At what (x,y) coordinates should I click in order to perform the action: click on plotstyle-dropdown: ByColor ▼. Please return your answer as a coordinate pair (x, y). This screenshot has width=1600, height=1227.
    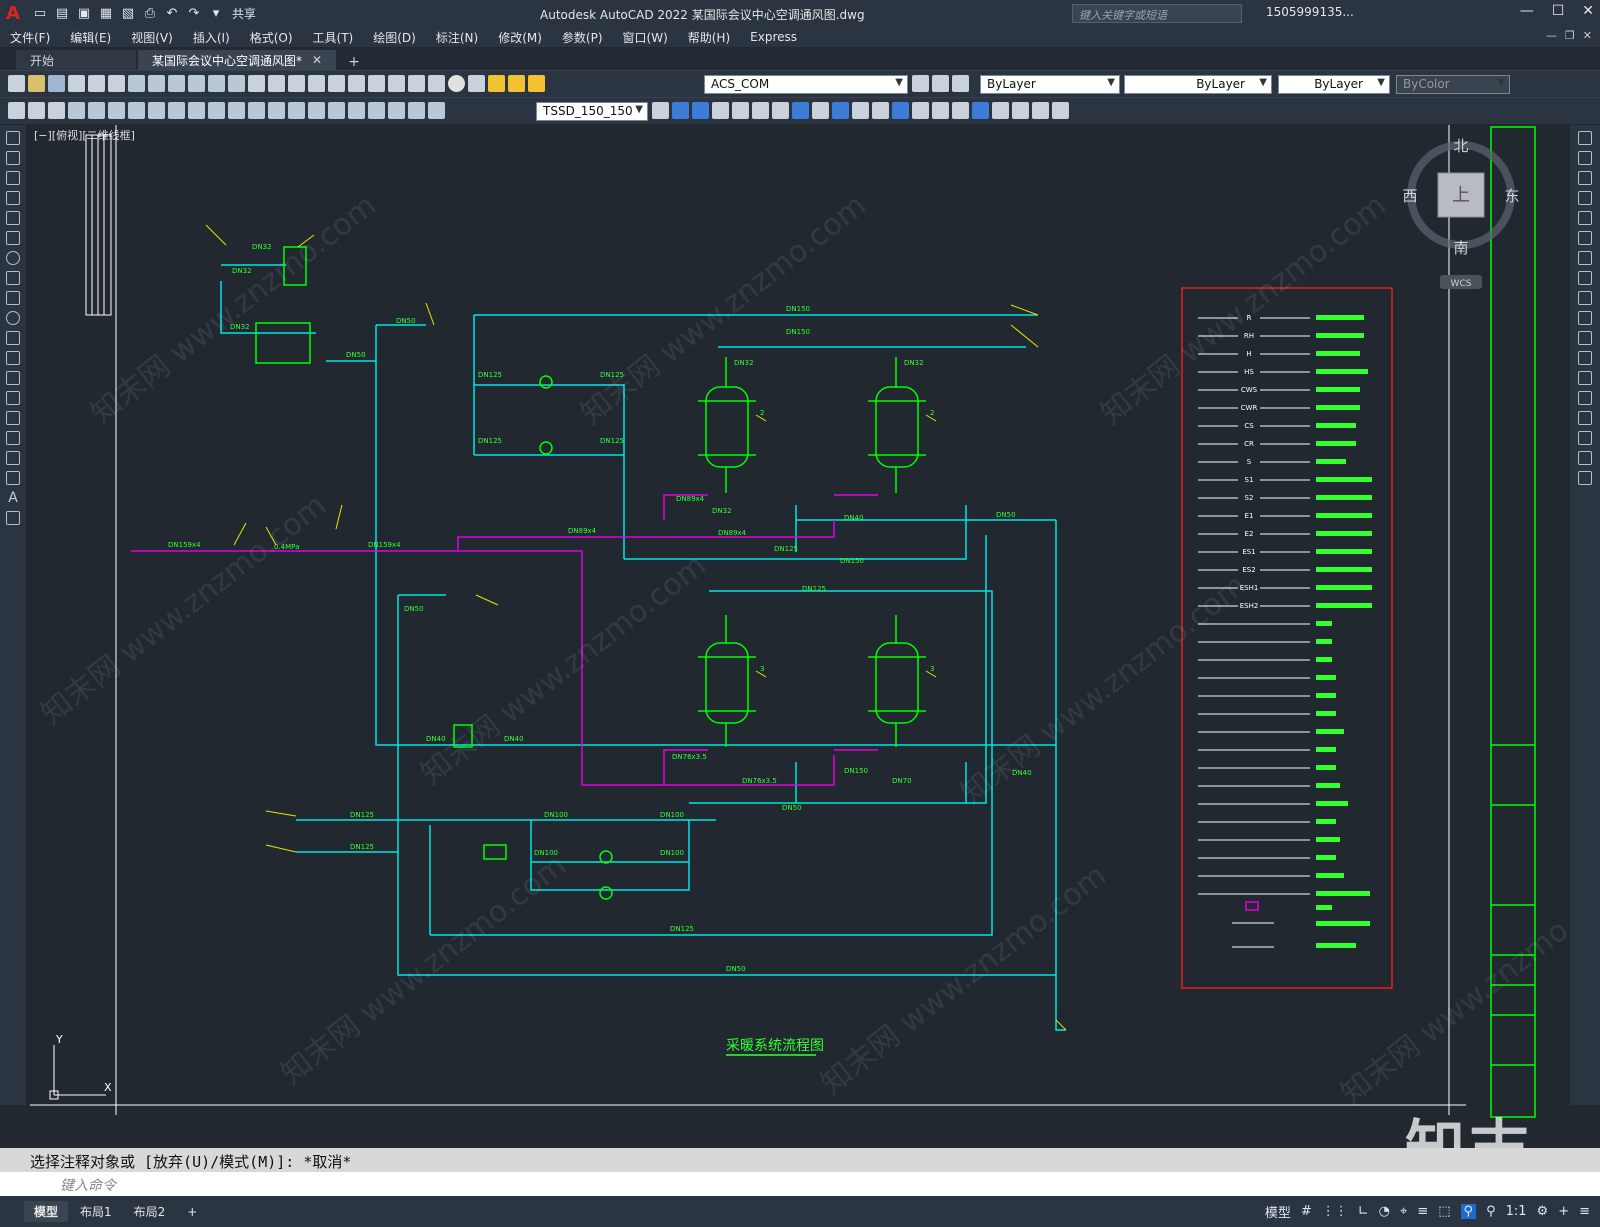
    Looking at the image, I should click on (1453, 84).